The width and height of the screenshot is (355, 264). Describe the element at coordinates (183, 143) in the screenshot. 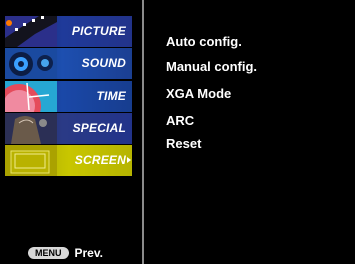

I see `option-reset: Reset` at that location.